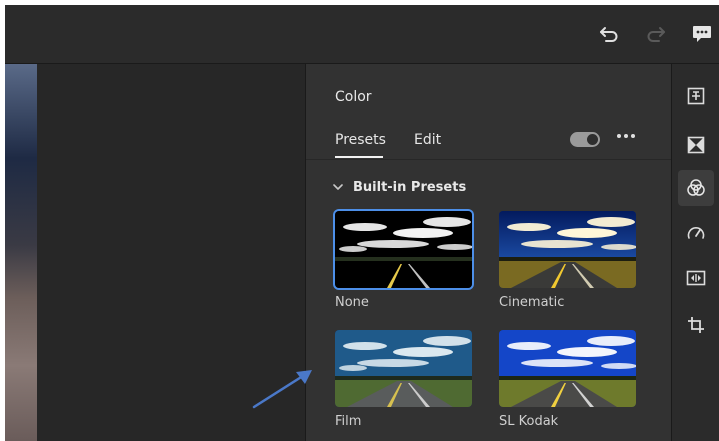  I want to click on active-tab-indicator, so click(359, 157).